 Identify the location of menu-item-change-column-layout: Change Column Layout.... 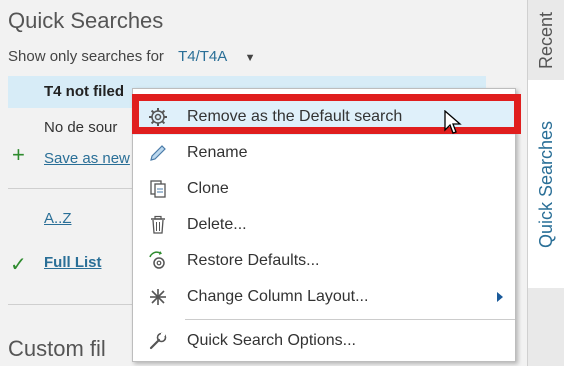
(324, 297).